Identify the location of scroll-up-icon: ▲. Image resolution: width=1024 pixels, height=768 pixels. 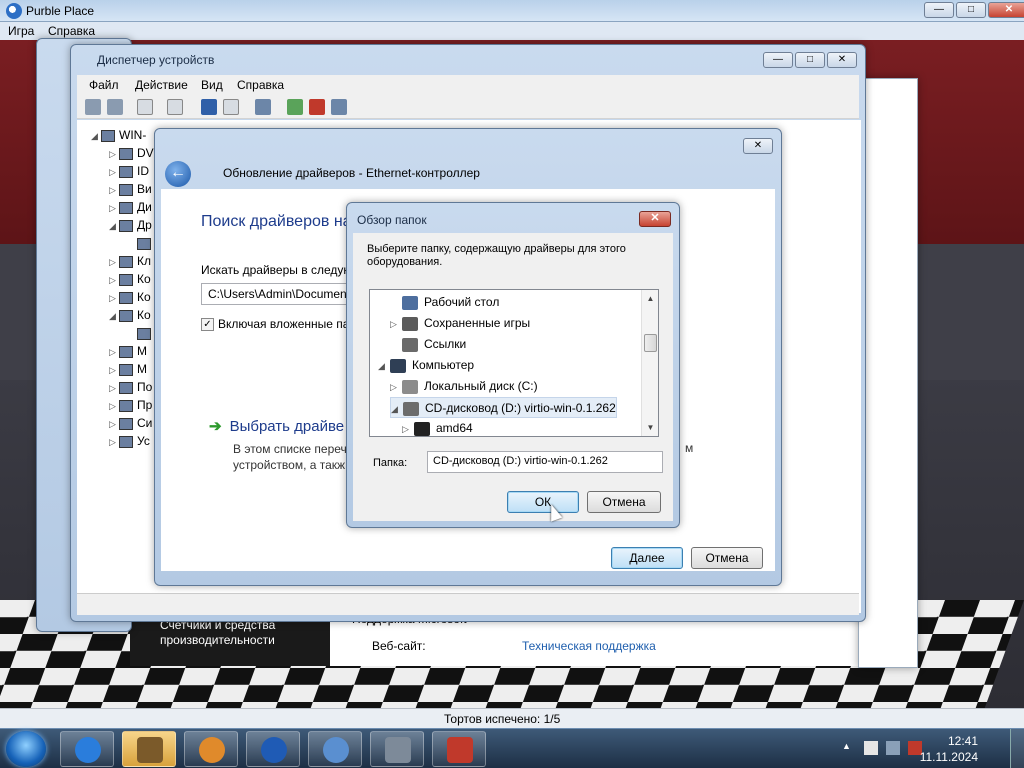
(650, 298).